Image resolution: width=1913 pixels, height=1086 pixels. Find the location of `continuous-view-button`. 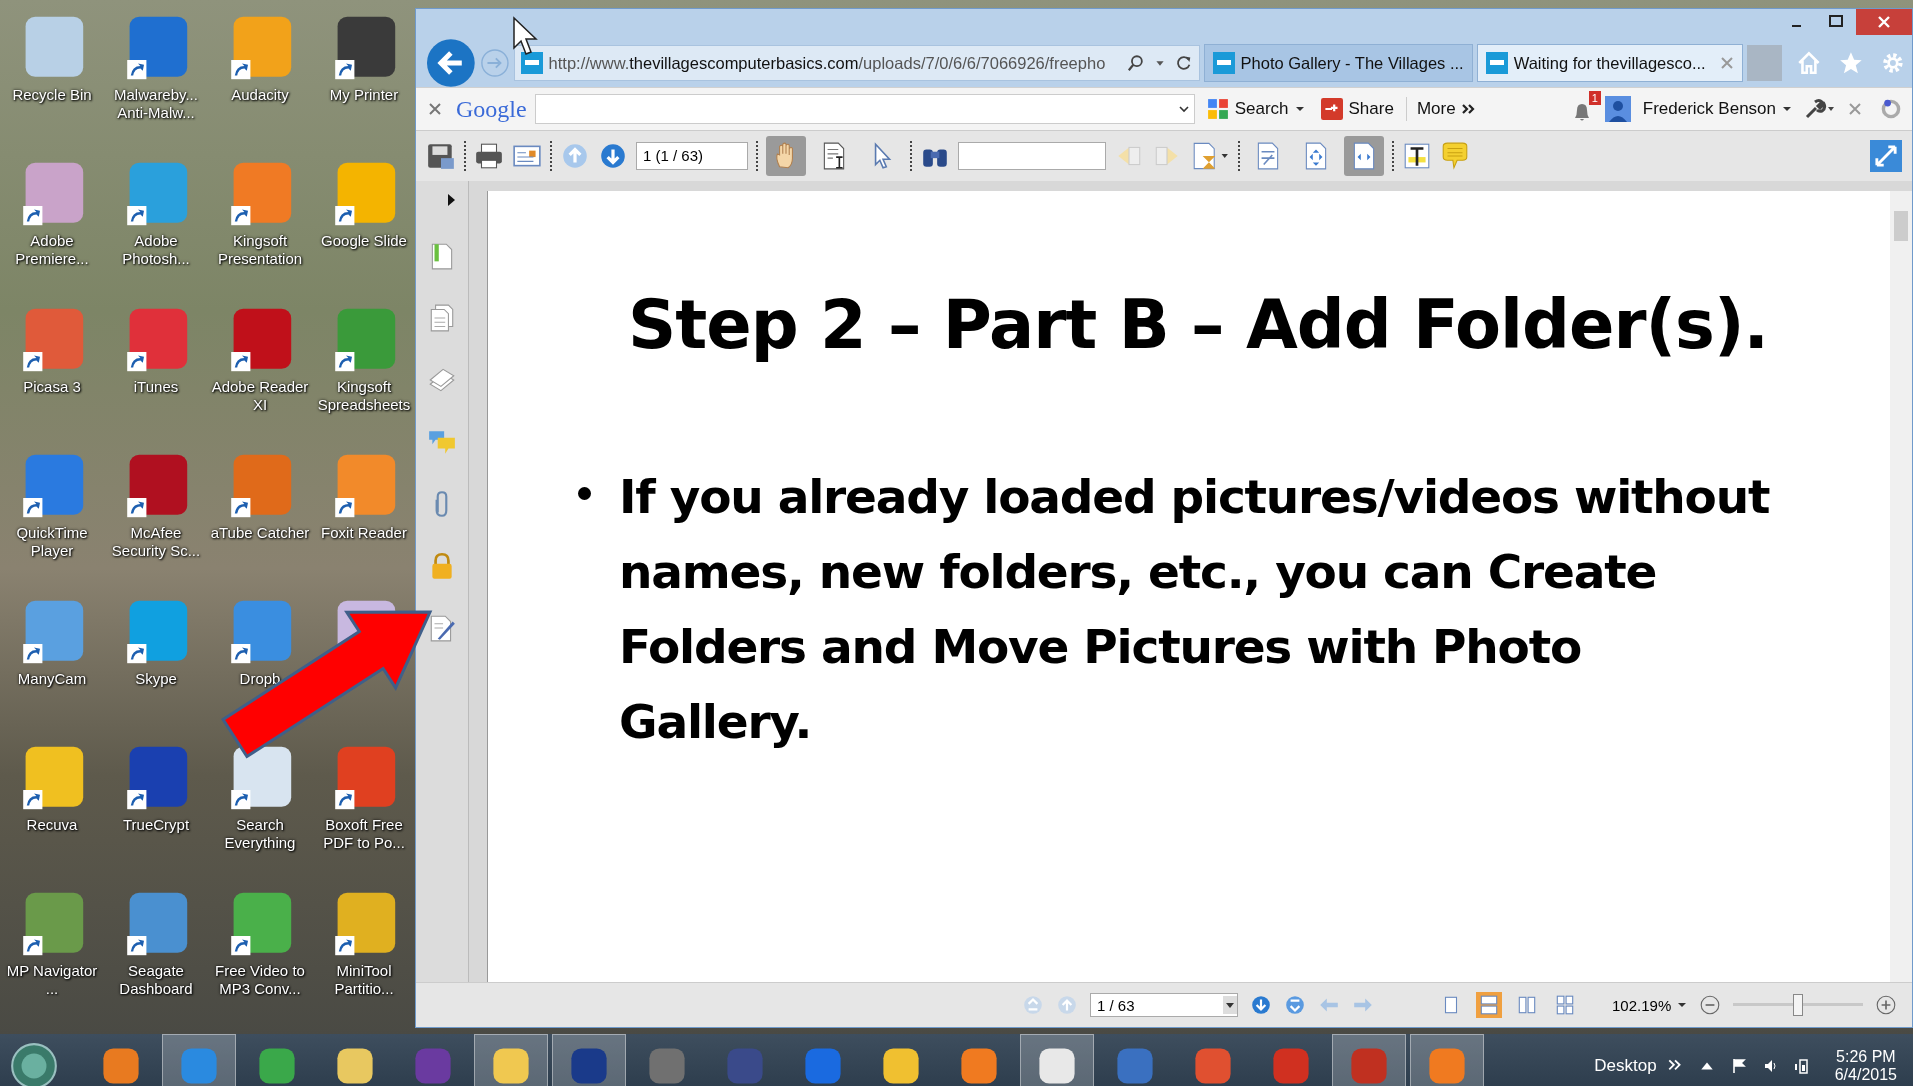

continuous-view-button is located at coordinates (1489, 1005).